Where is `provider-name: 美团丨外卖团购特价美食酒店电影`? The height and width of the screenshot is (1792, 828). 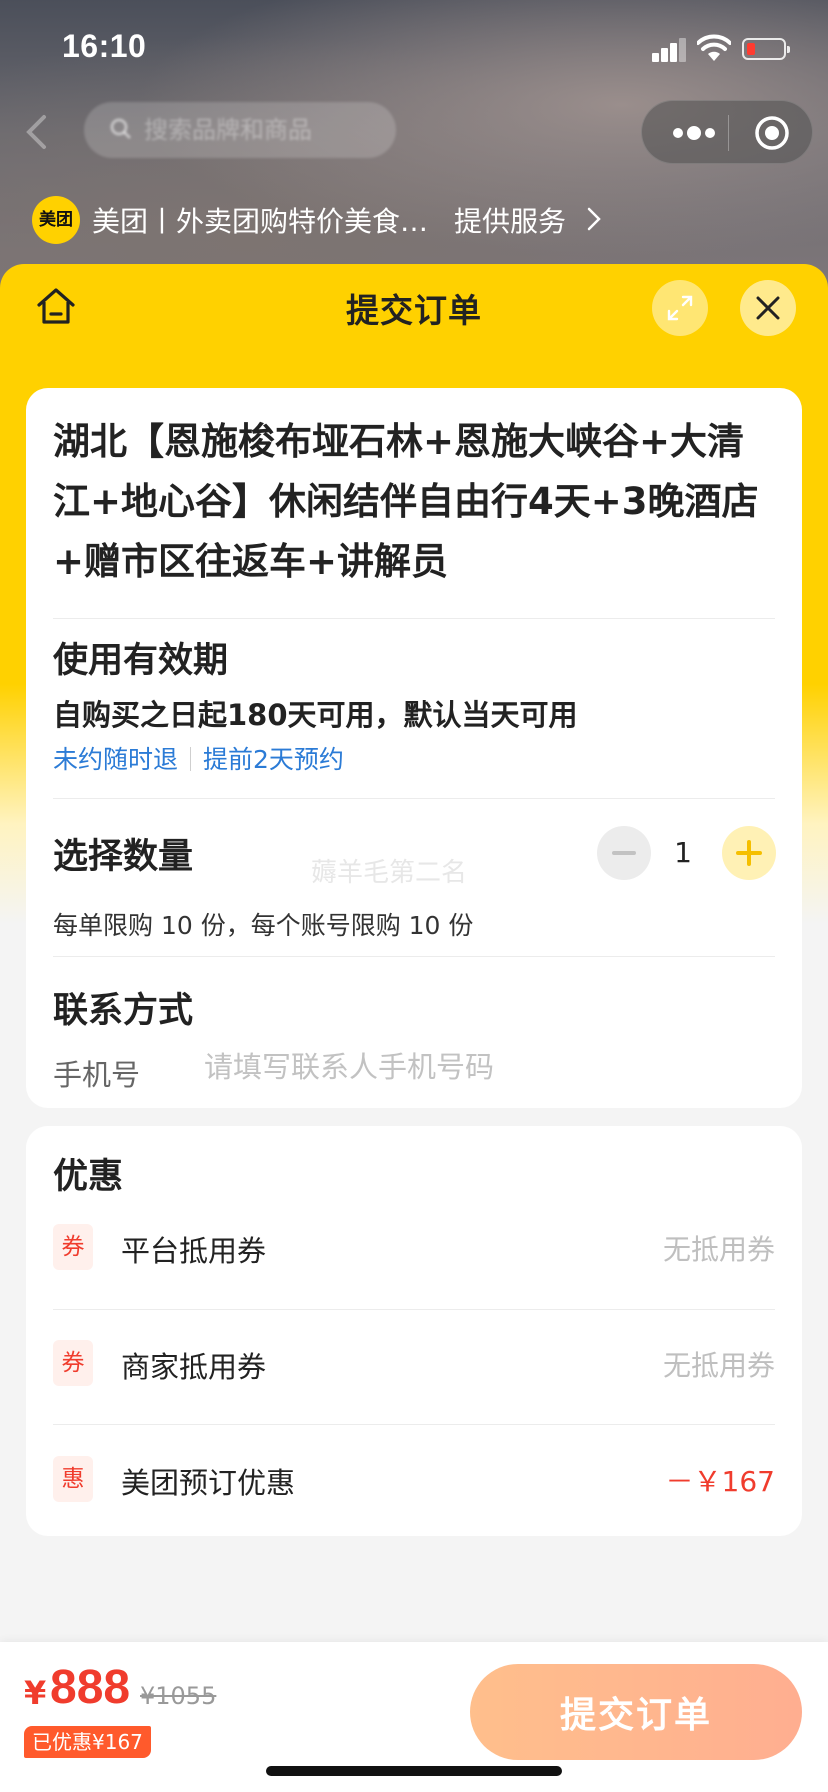
provider-name: 美团丨外卖团购特价美食酒店电影 is located at coordinates (262, 221).